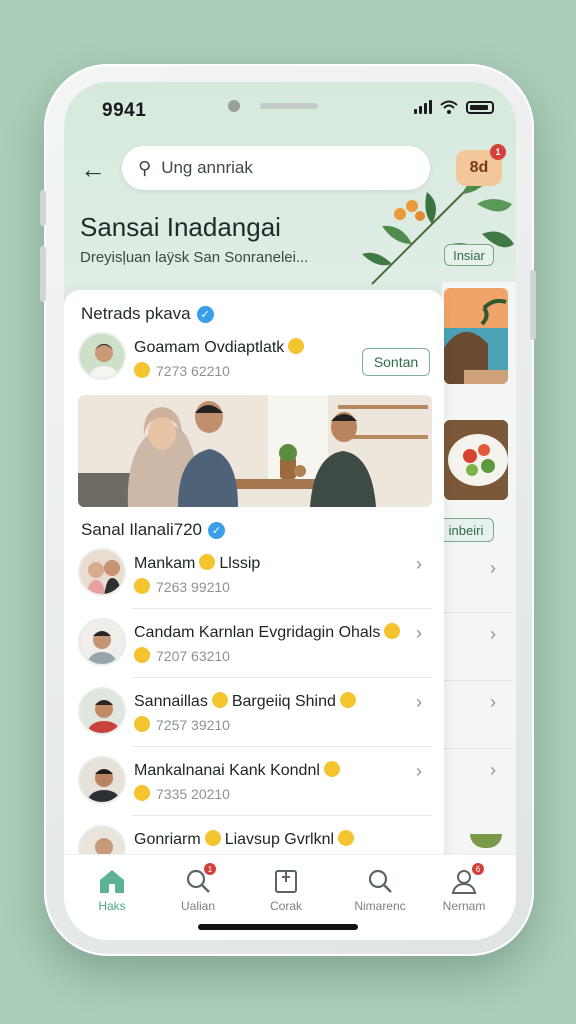 The width and height of the screenshot is (576, 1024). I want to click on beach-illustration, so click(476, 336).